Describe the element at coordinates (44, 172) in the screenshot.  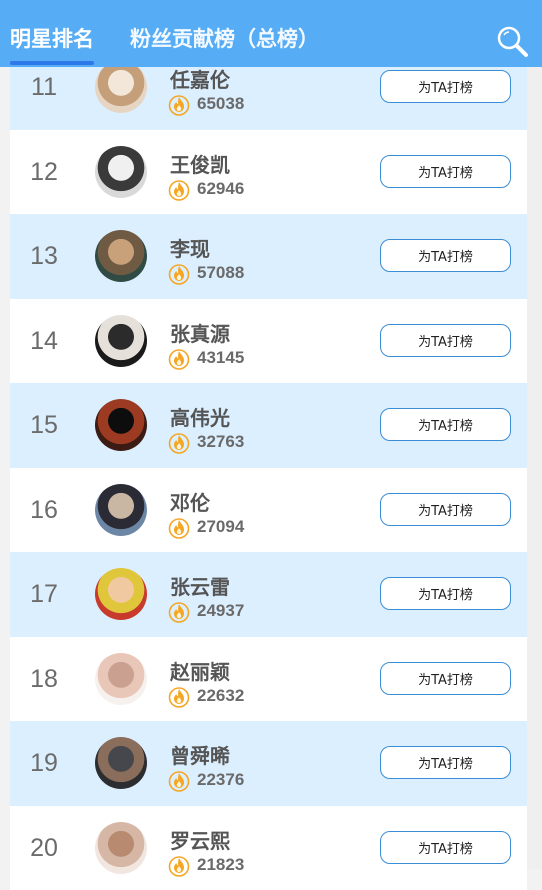
I see `rank-number: 12` at that location.